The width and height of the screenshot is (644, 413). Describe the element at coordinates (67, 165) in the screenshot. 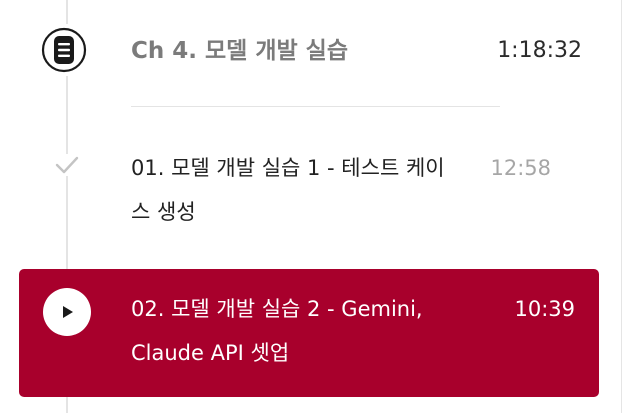

I see `check-icon` at that location.